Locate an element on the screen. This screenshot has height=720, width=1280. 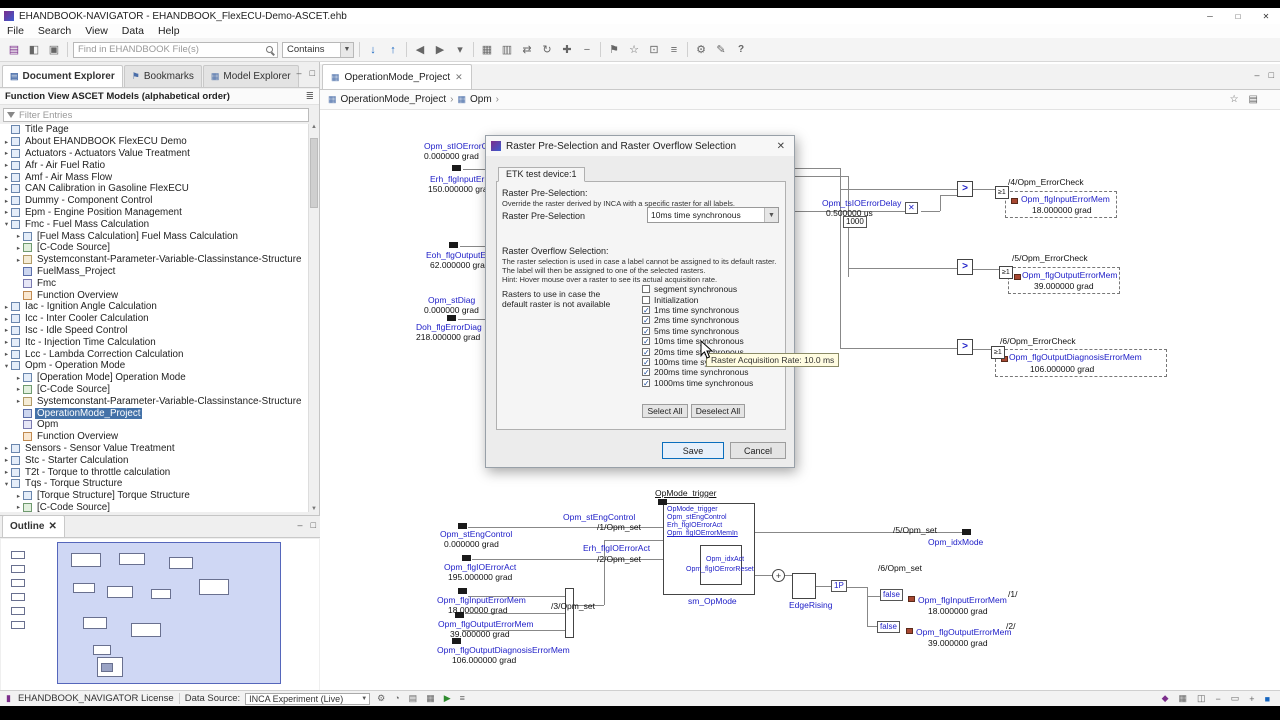
collapse-all-icon: − is located at coordinates (587, 50).